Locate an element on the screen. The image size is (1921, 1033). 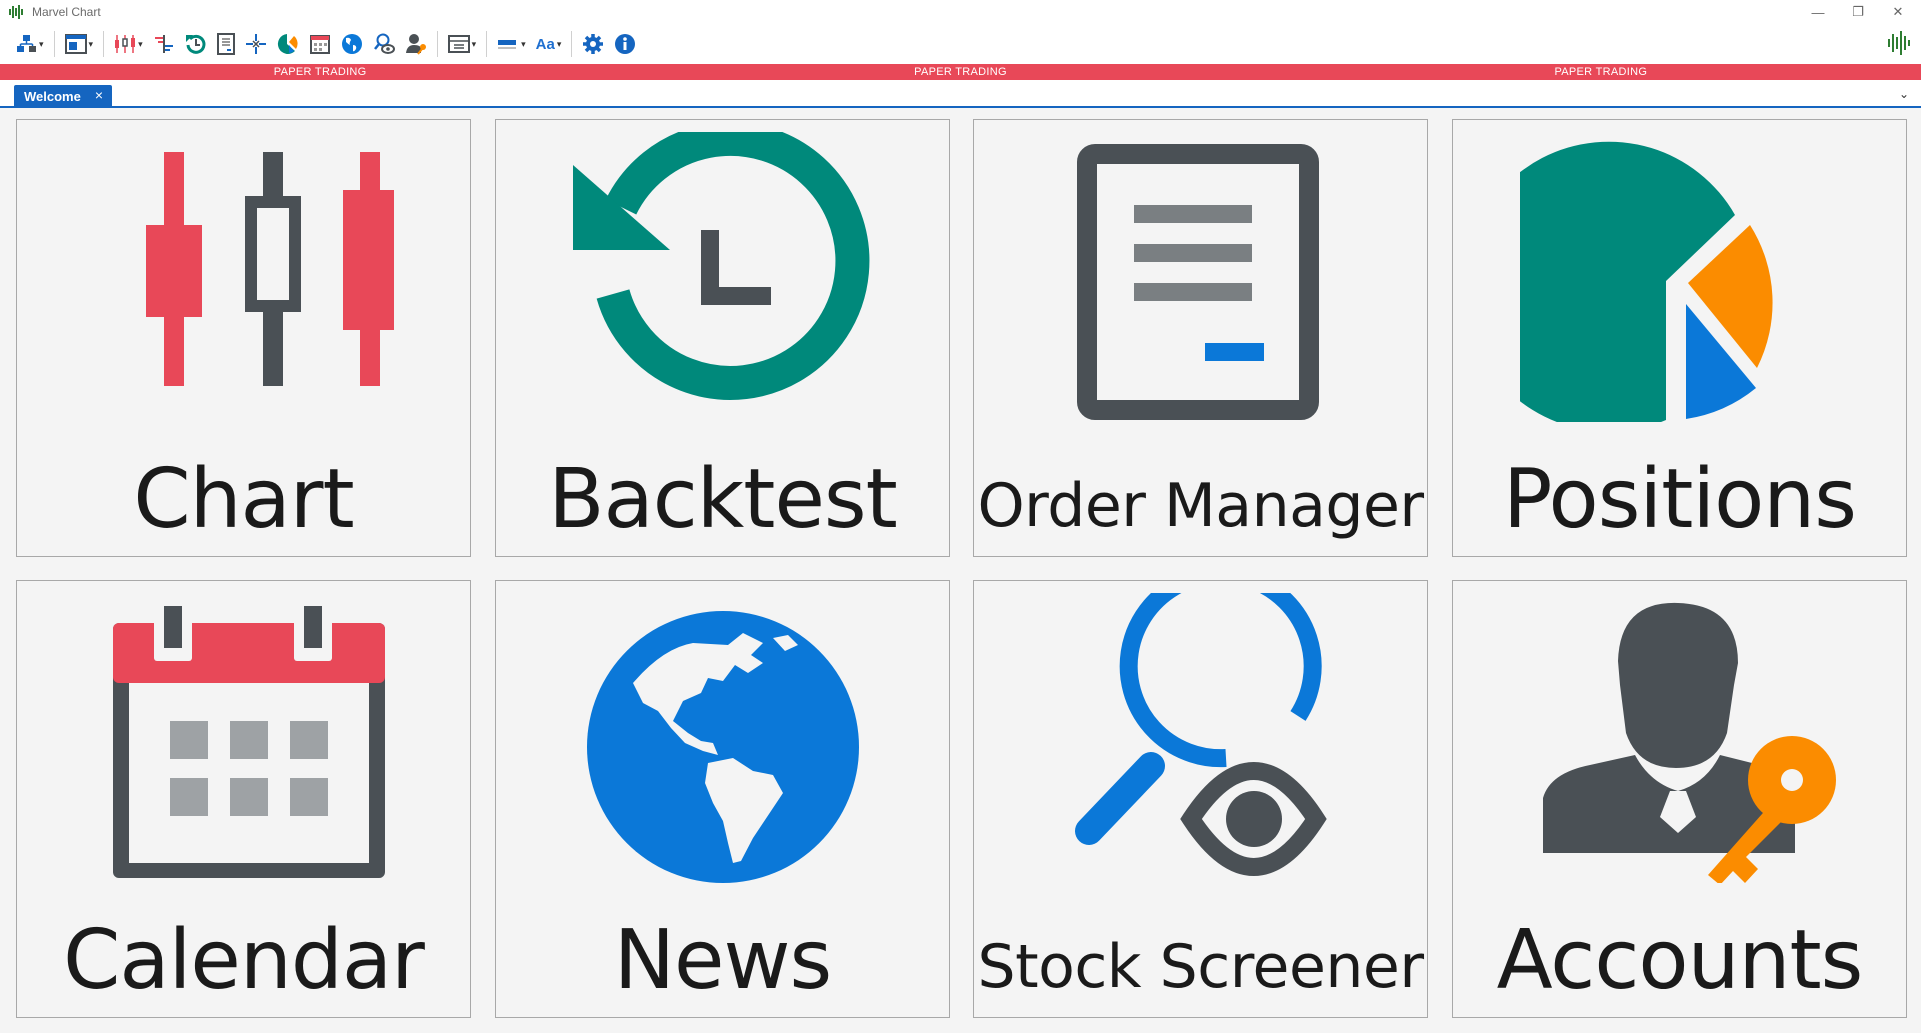
close-icon: × is located at coordinates (99, 95).